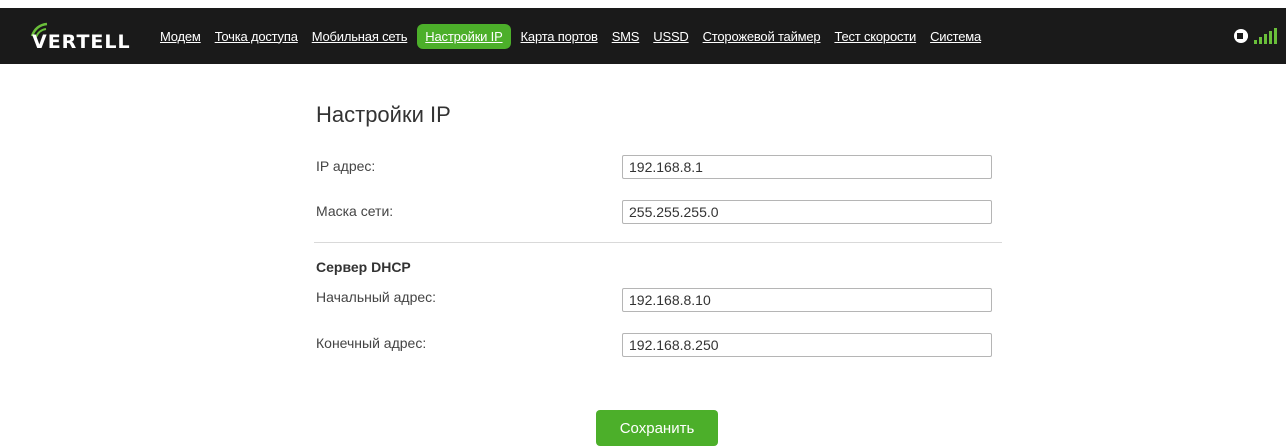  I want to click on page-title: Настройки IP, so click(383, 114).